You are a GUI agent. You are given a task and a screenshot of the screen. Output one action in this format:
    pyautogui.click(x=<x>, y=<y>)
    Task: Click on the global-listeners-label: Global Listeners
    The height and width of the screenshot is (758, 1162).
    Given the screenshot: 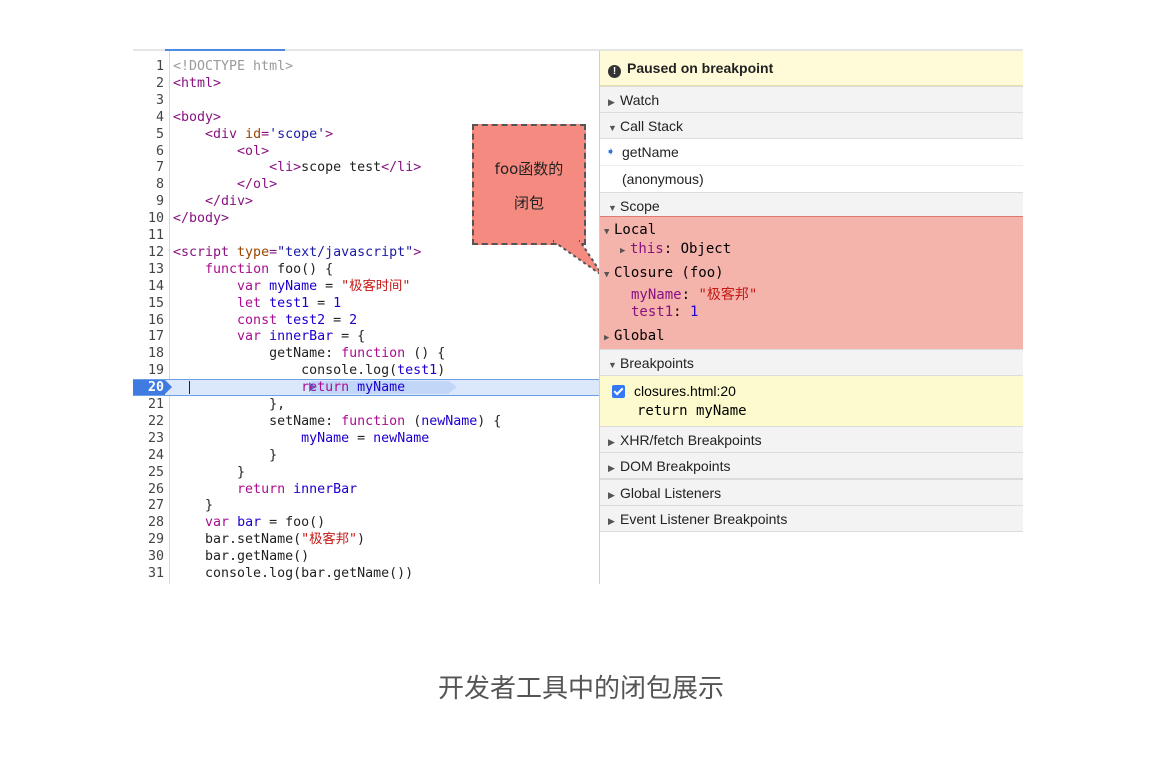 What is the action you would take?
    pyautogui.click(x=671, y=493)
    